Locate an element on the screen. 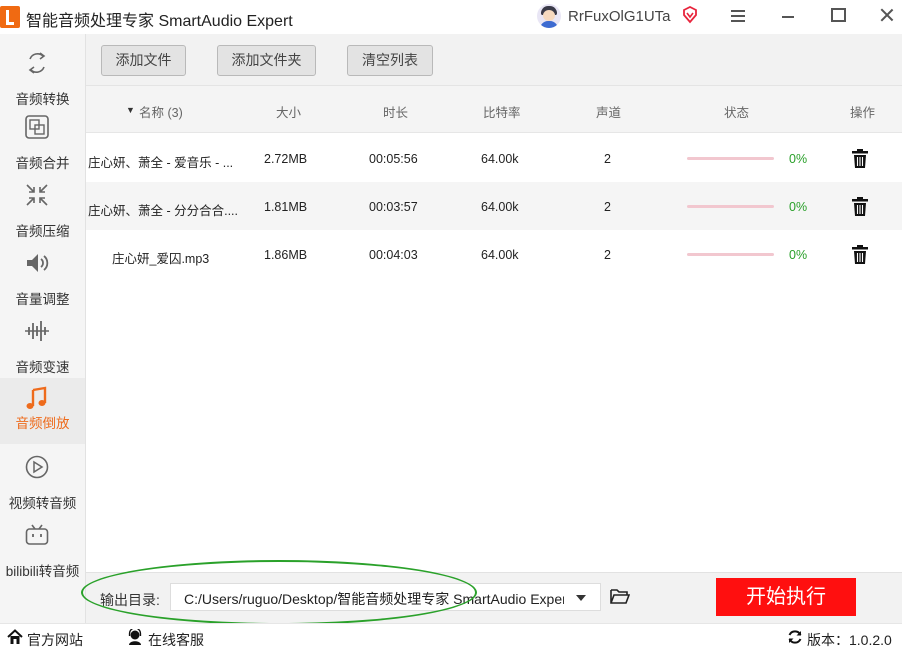  sidebar-item-volume: 音量调整 is located at coordinates (42, 275).